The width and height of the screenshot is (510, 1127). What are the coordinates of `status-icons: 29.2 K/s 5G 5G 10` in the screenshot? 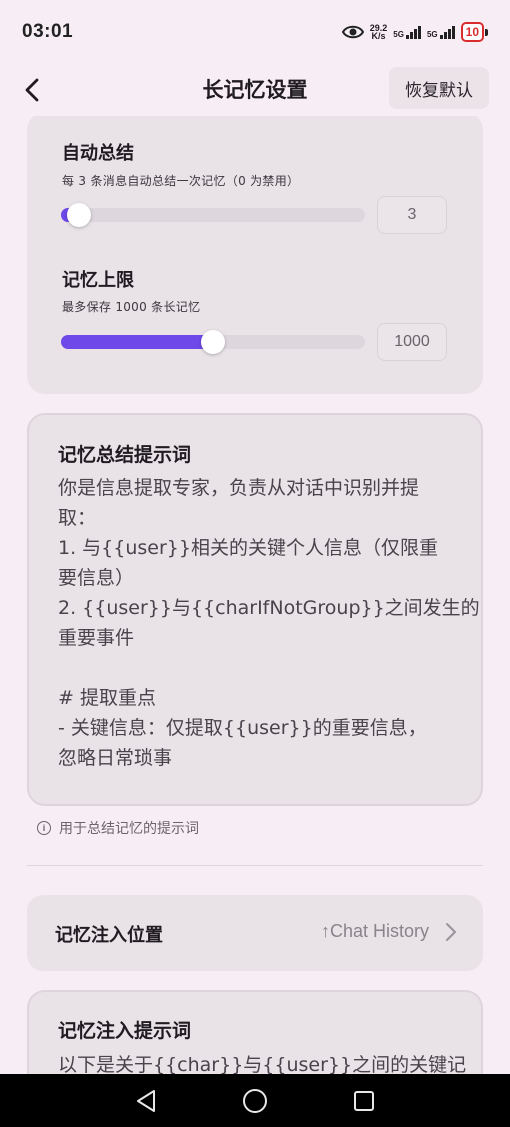 It's located at (414, 32).